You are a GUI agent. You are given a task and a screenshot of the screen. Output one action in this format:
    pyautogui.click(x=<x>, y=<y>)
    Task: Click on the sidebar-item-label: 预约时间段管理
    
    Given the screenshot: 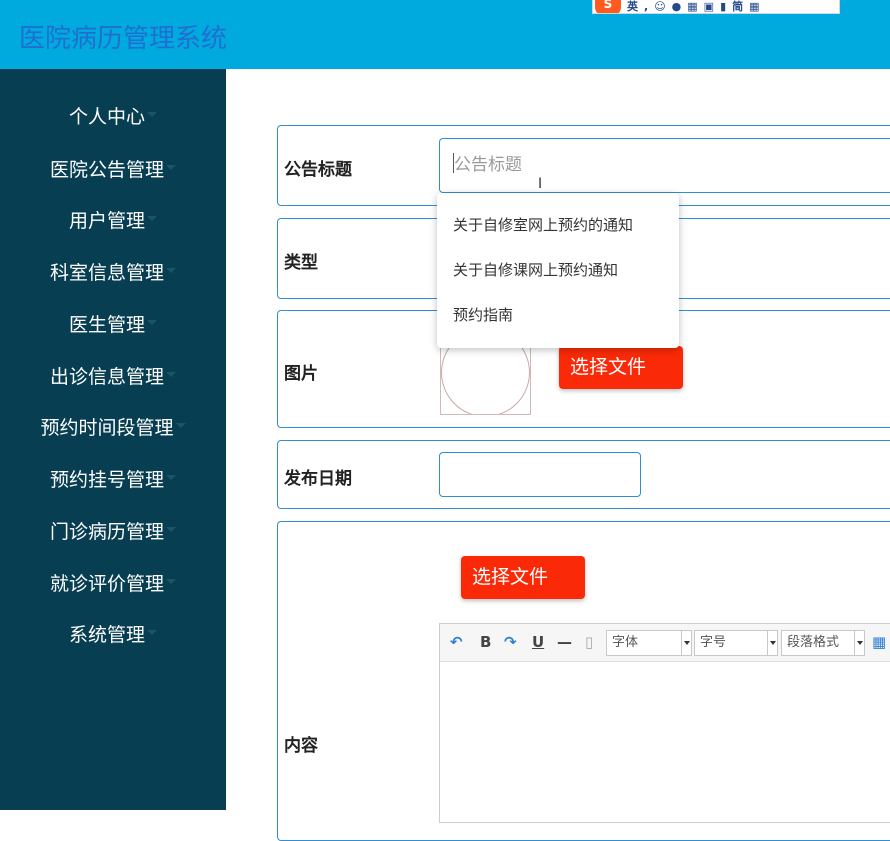 What is the action you would take?
    pyautogui.click(x=107, y=428)
    